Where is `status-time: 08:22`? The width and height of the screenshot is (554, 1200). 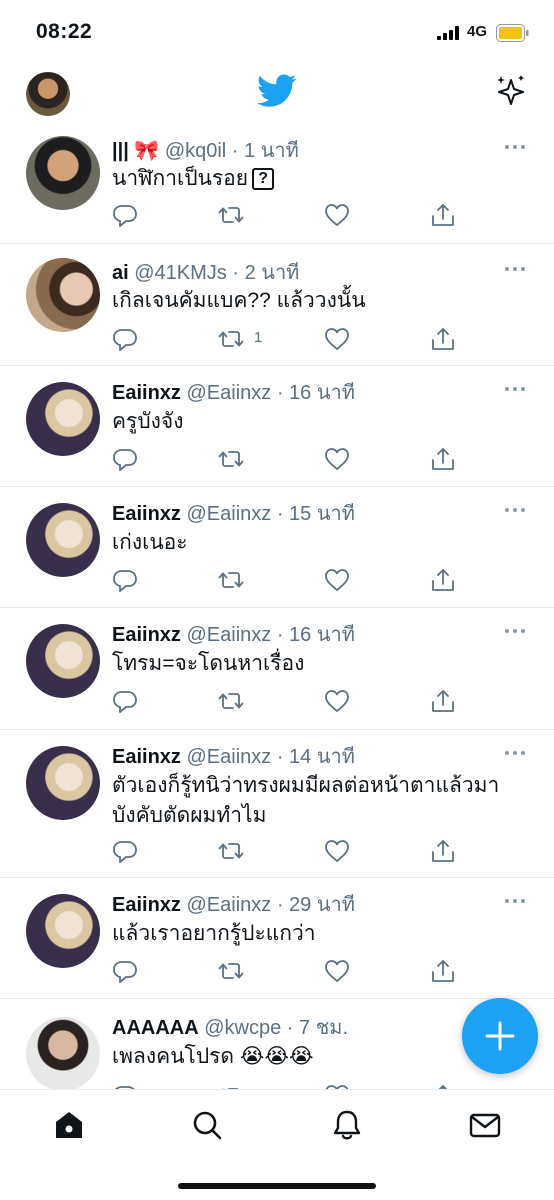 status-time: 08:22 is located at coordinates (64, 31).